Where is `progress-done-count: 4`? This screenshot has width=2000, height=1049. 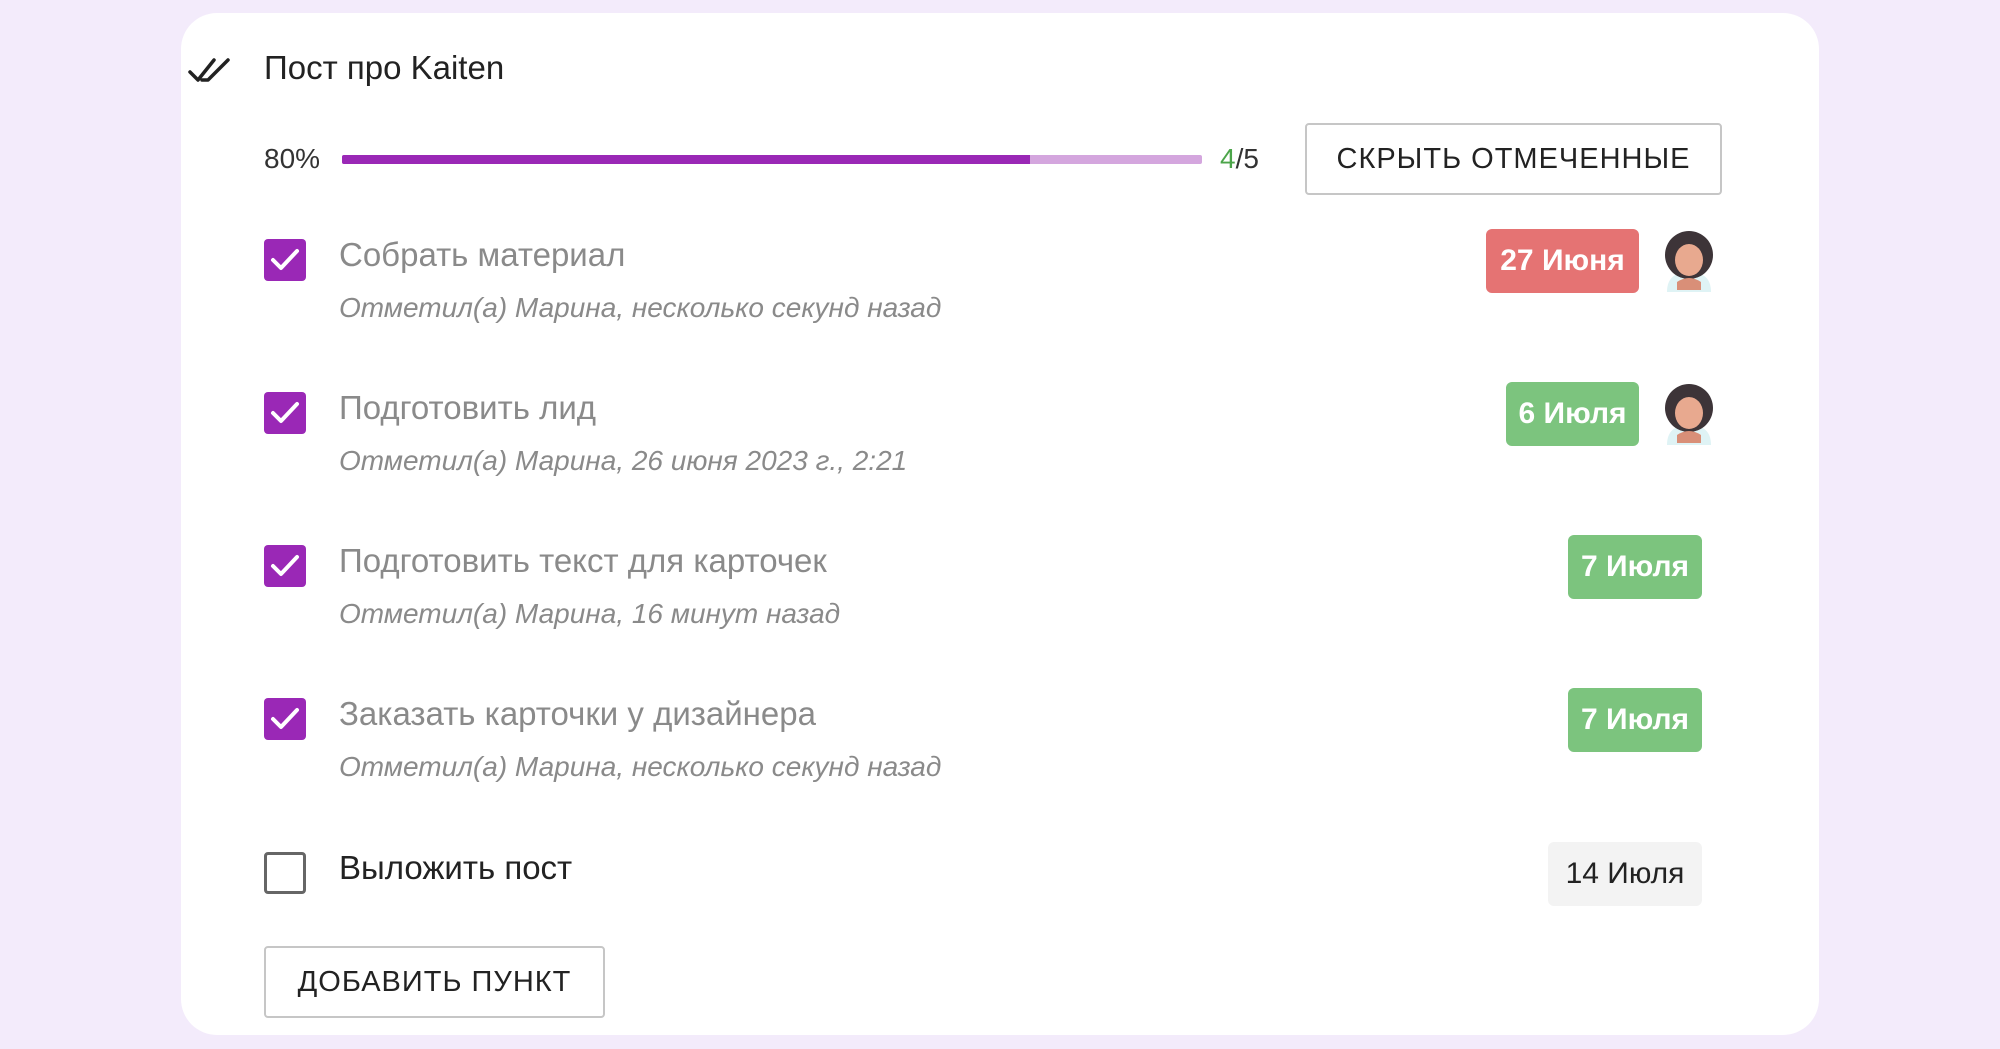
progress-done-count: 4 is located at coordinates (1228, 158).